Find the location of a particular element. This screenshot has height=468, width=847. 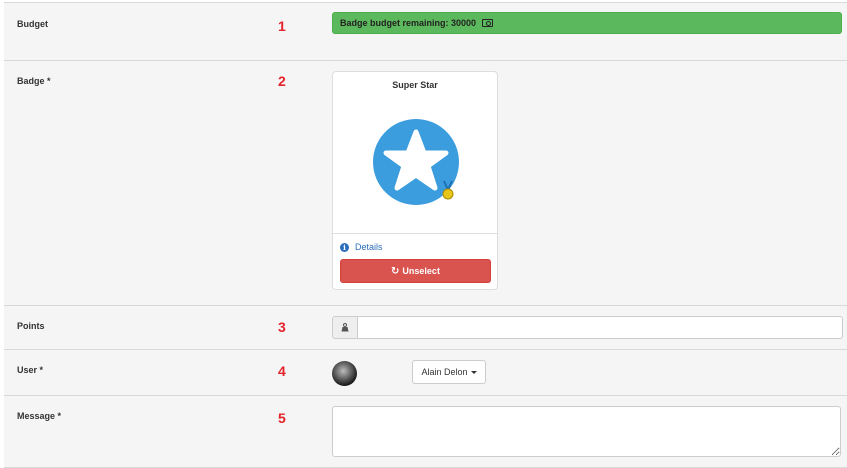

weight-icon is located at coordinates (345, 327).